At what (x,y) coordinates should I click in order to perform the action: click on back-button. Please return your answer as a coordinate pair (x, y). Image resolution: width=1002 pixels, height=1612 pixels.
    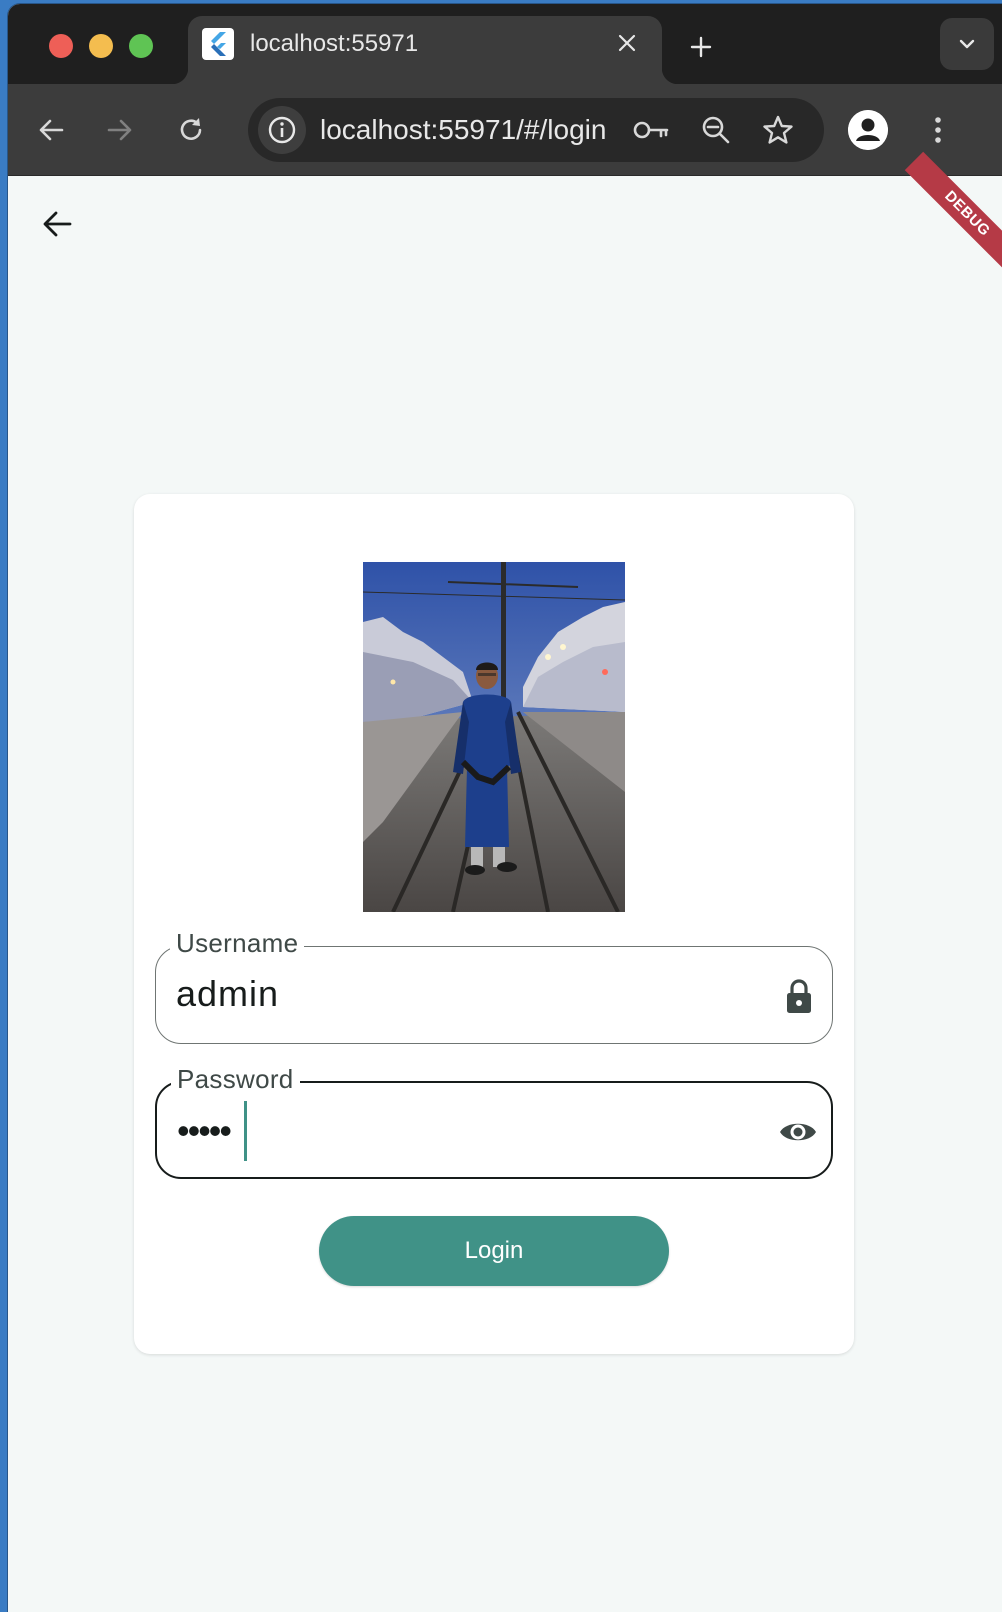
    Looking at the image, I should click on (51, 130).